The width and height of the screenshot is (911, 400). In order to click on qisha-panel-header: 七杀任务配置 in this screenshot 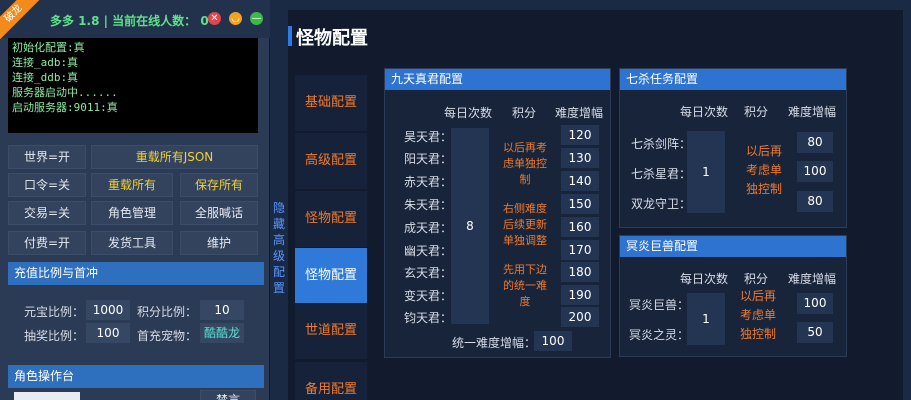, I will do `click(733, 79)`.